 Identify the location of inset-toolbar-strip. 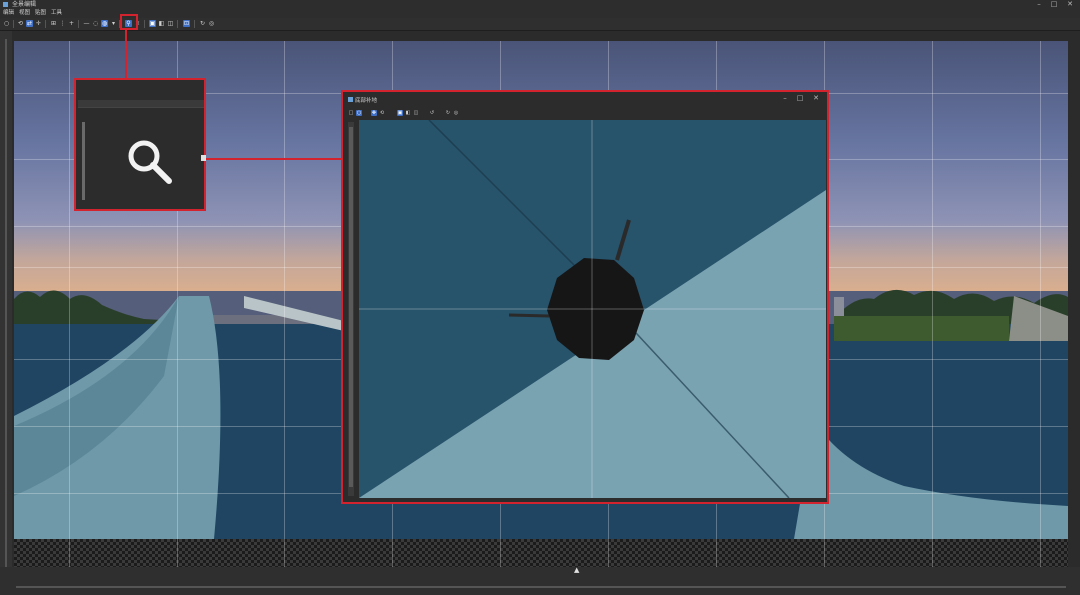
(141, 104).